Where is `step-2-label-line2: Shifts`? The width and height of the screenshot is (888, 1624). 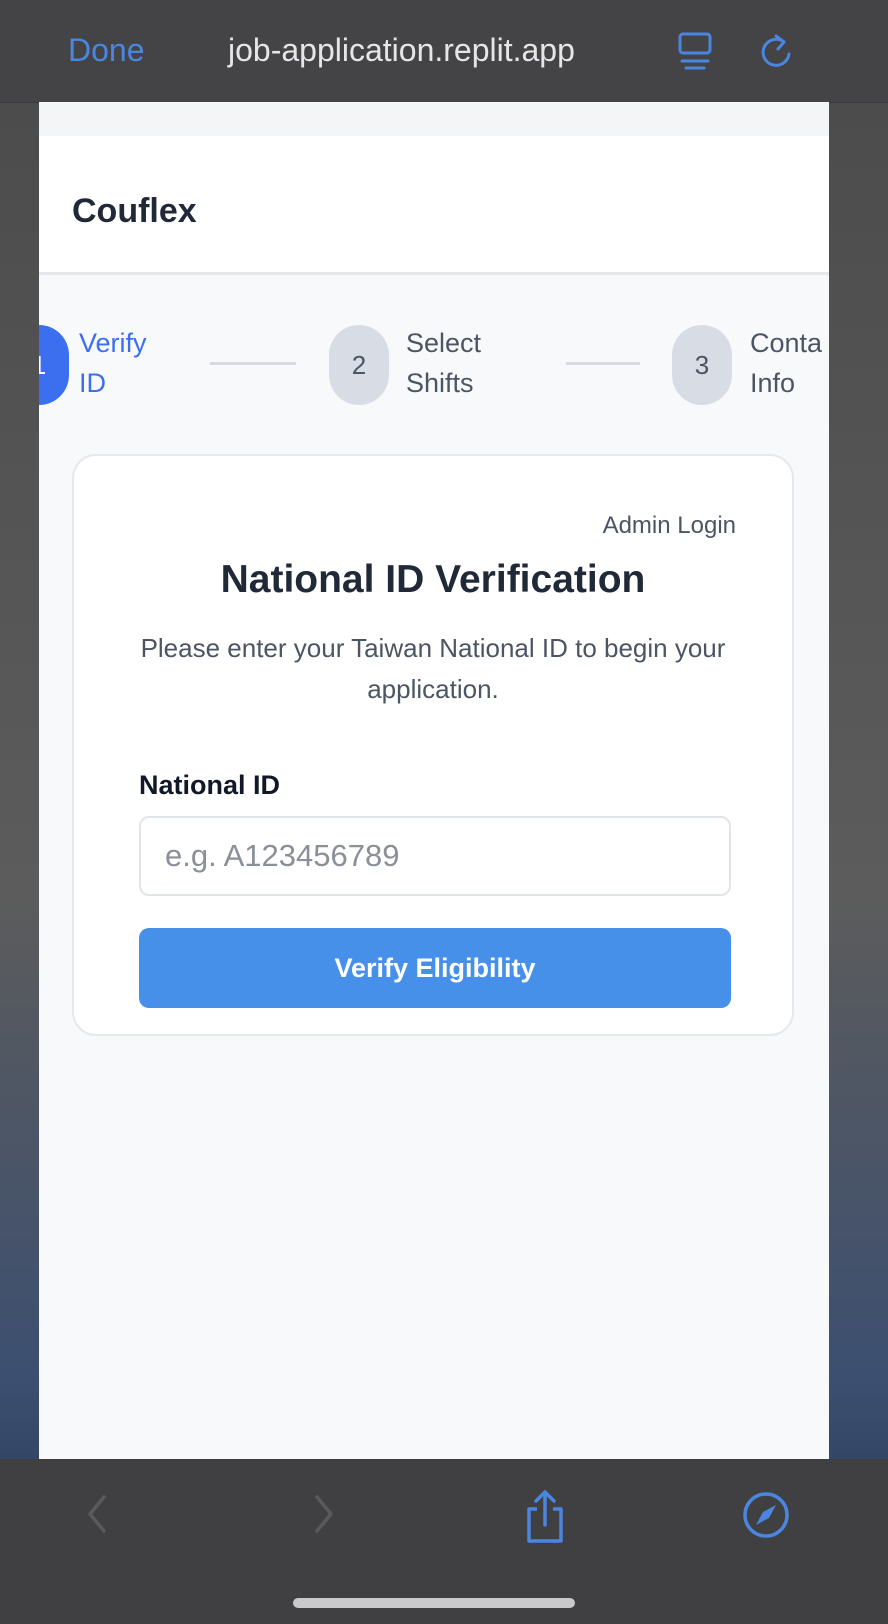
step-2-label-line2: Shifts is located at coordinates (440, 383).